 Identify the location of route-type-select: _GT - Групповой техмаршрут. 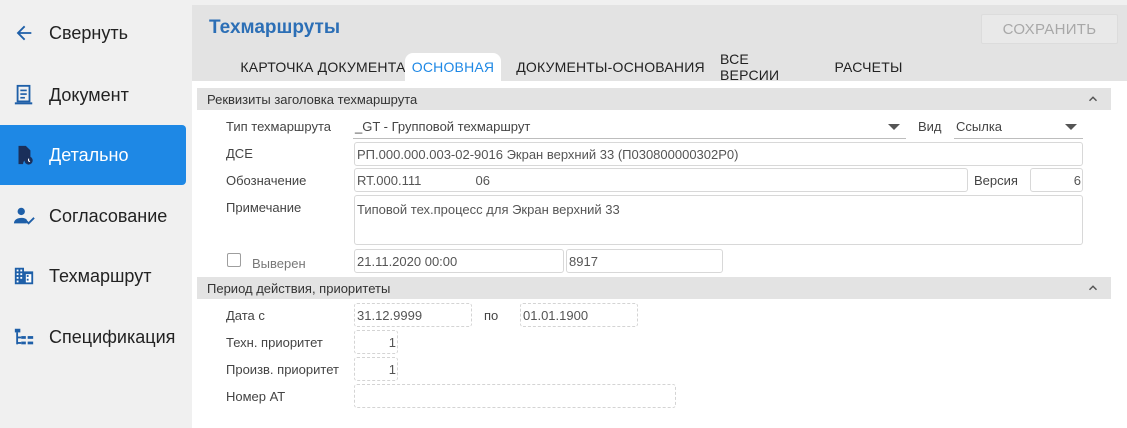
(629, 127).